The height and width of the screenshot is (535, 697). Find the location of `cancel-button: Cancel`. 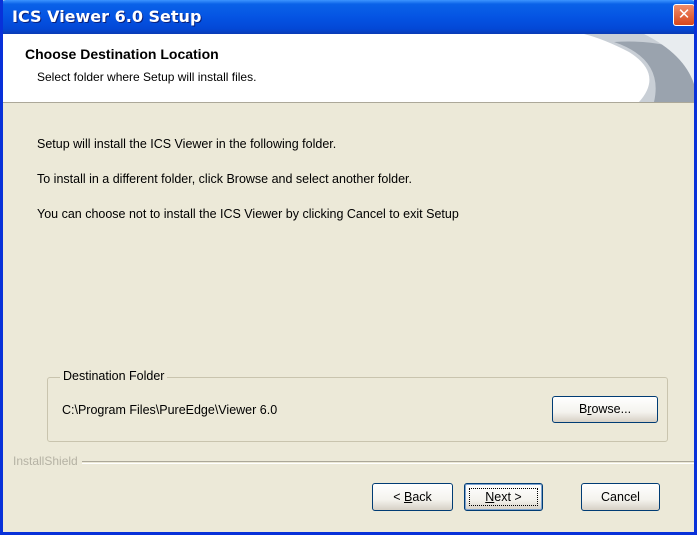

cancel-button: Cancel is located at coordinates (620, 497).